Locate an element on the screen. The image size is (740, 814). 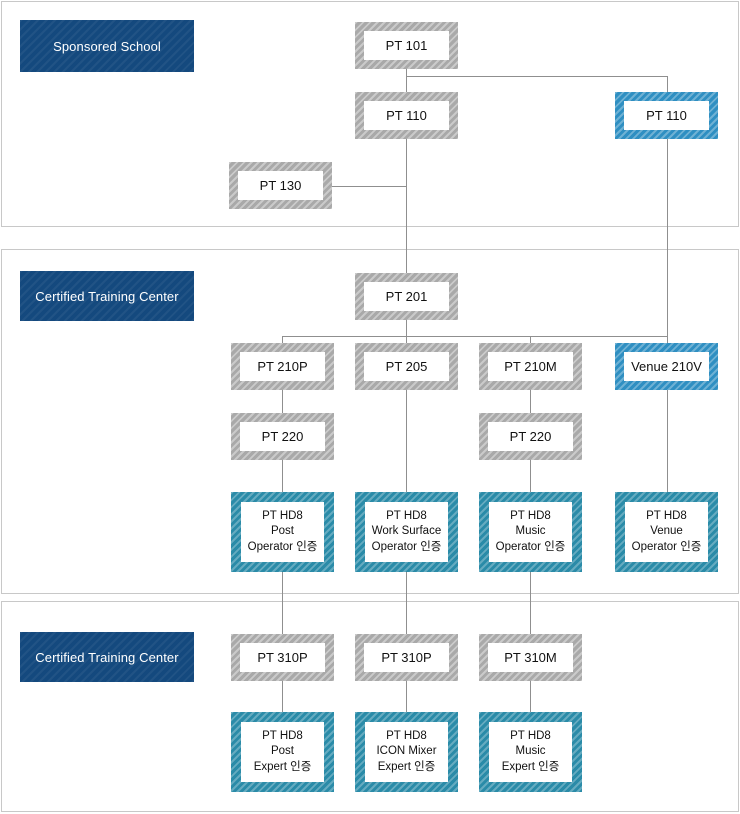
node-pt130: PT 130 is located at coordinates (280, 185).